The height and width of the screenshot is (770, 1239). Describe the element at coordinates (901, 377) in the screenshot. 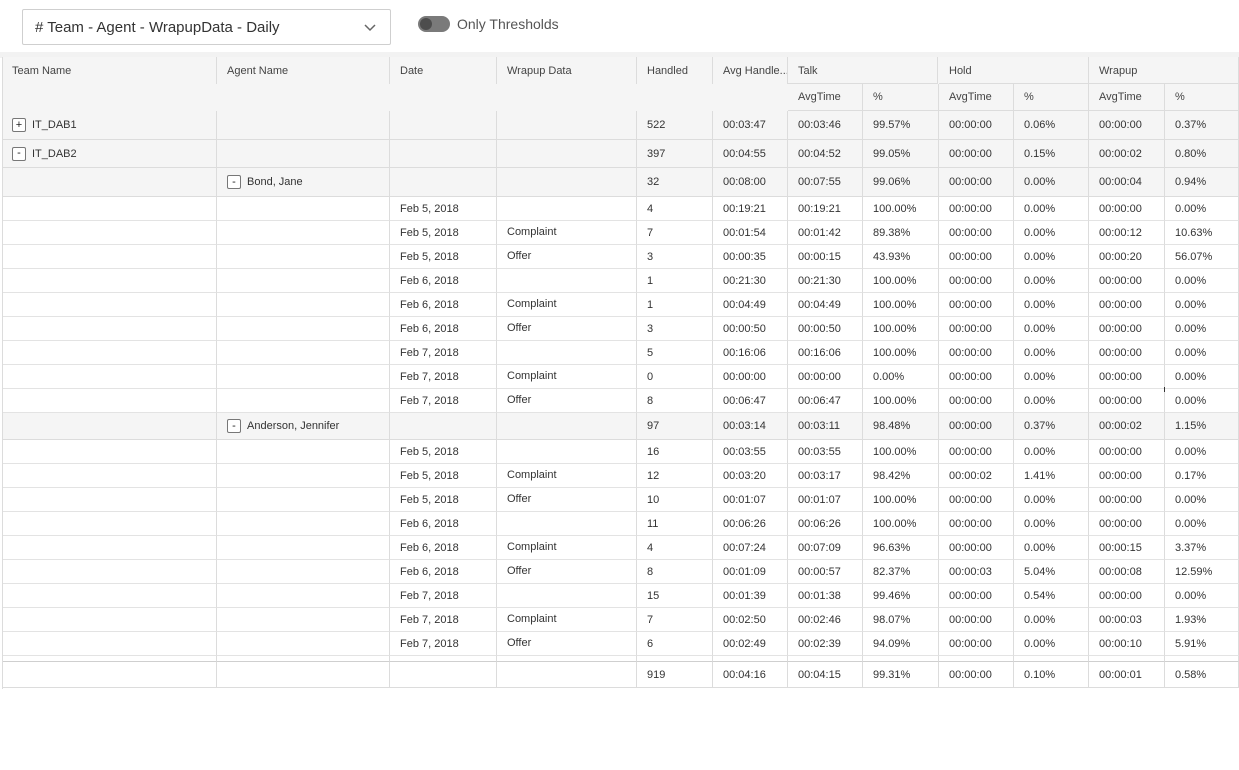

I see `cell-talk-pct: 0.00%` at that location.